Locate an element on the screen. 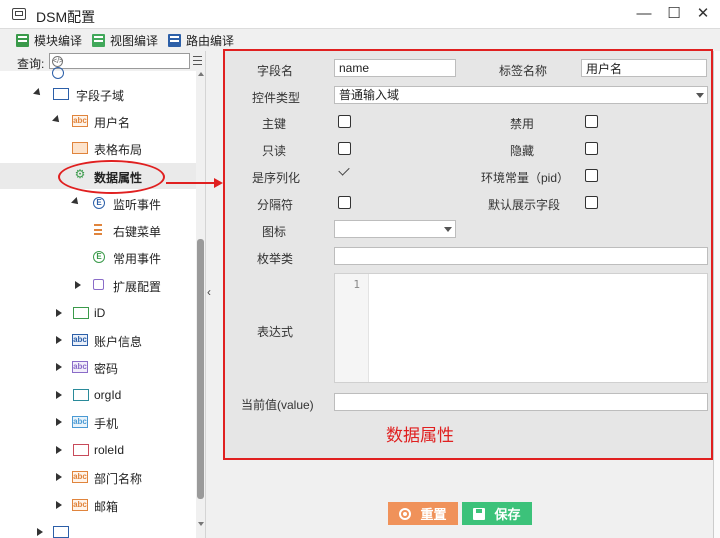  control-type-select: 普通输入域 is located at coordinates (521, 95).